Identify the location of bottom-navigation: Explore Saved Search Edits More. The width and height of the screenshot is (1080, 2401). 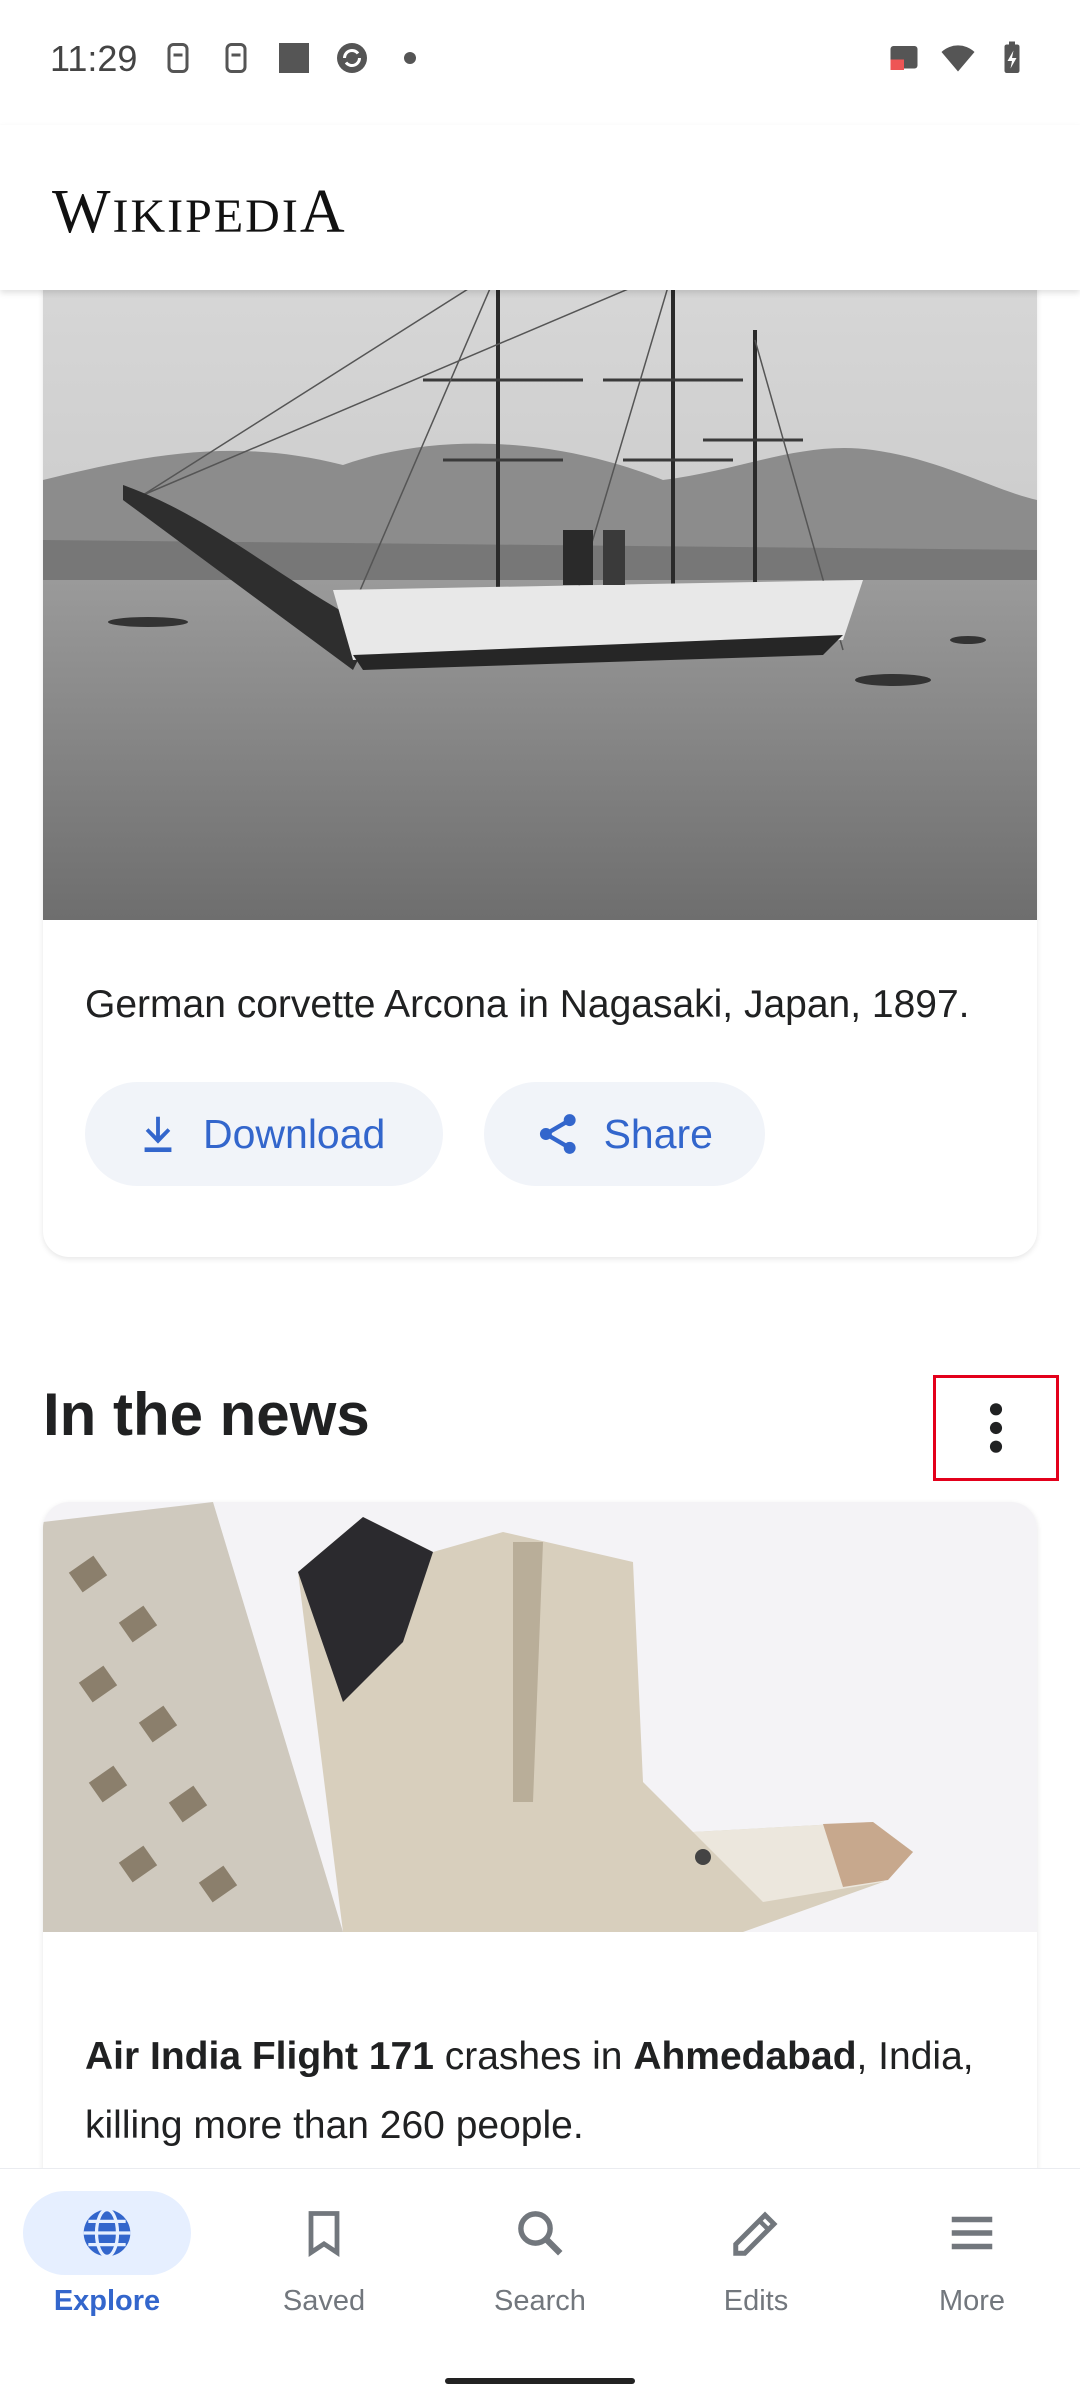
(540, 2284).